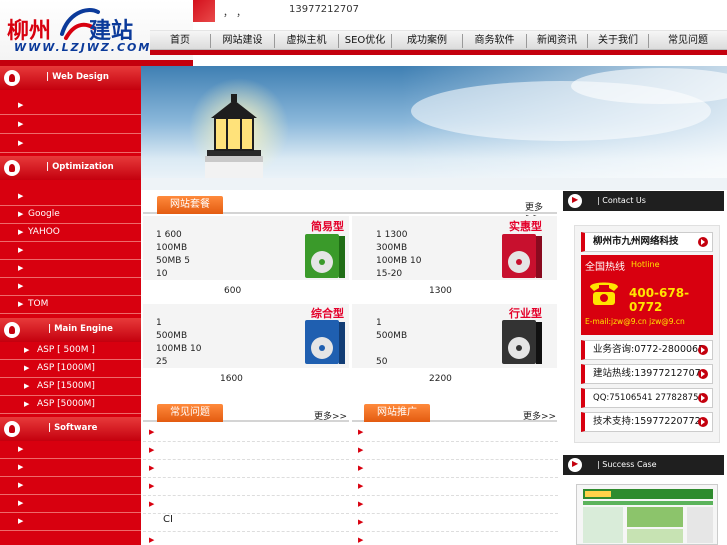 Image resolution: width=727 pixels, height=545 pixels. I want to click on contact-us-header: | Contact Us, so click(643, 201).